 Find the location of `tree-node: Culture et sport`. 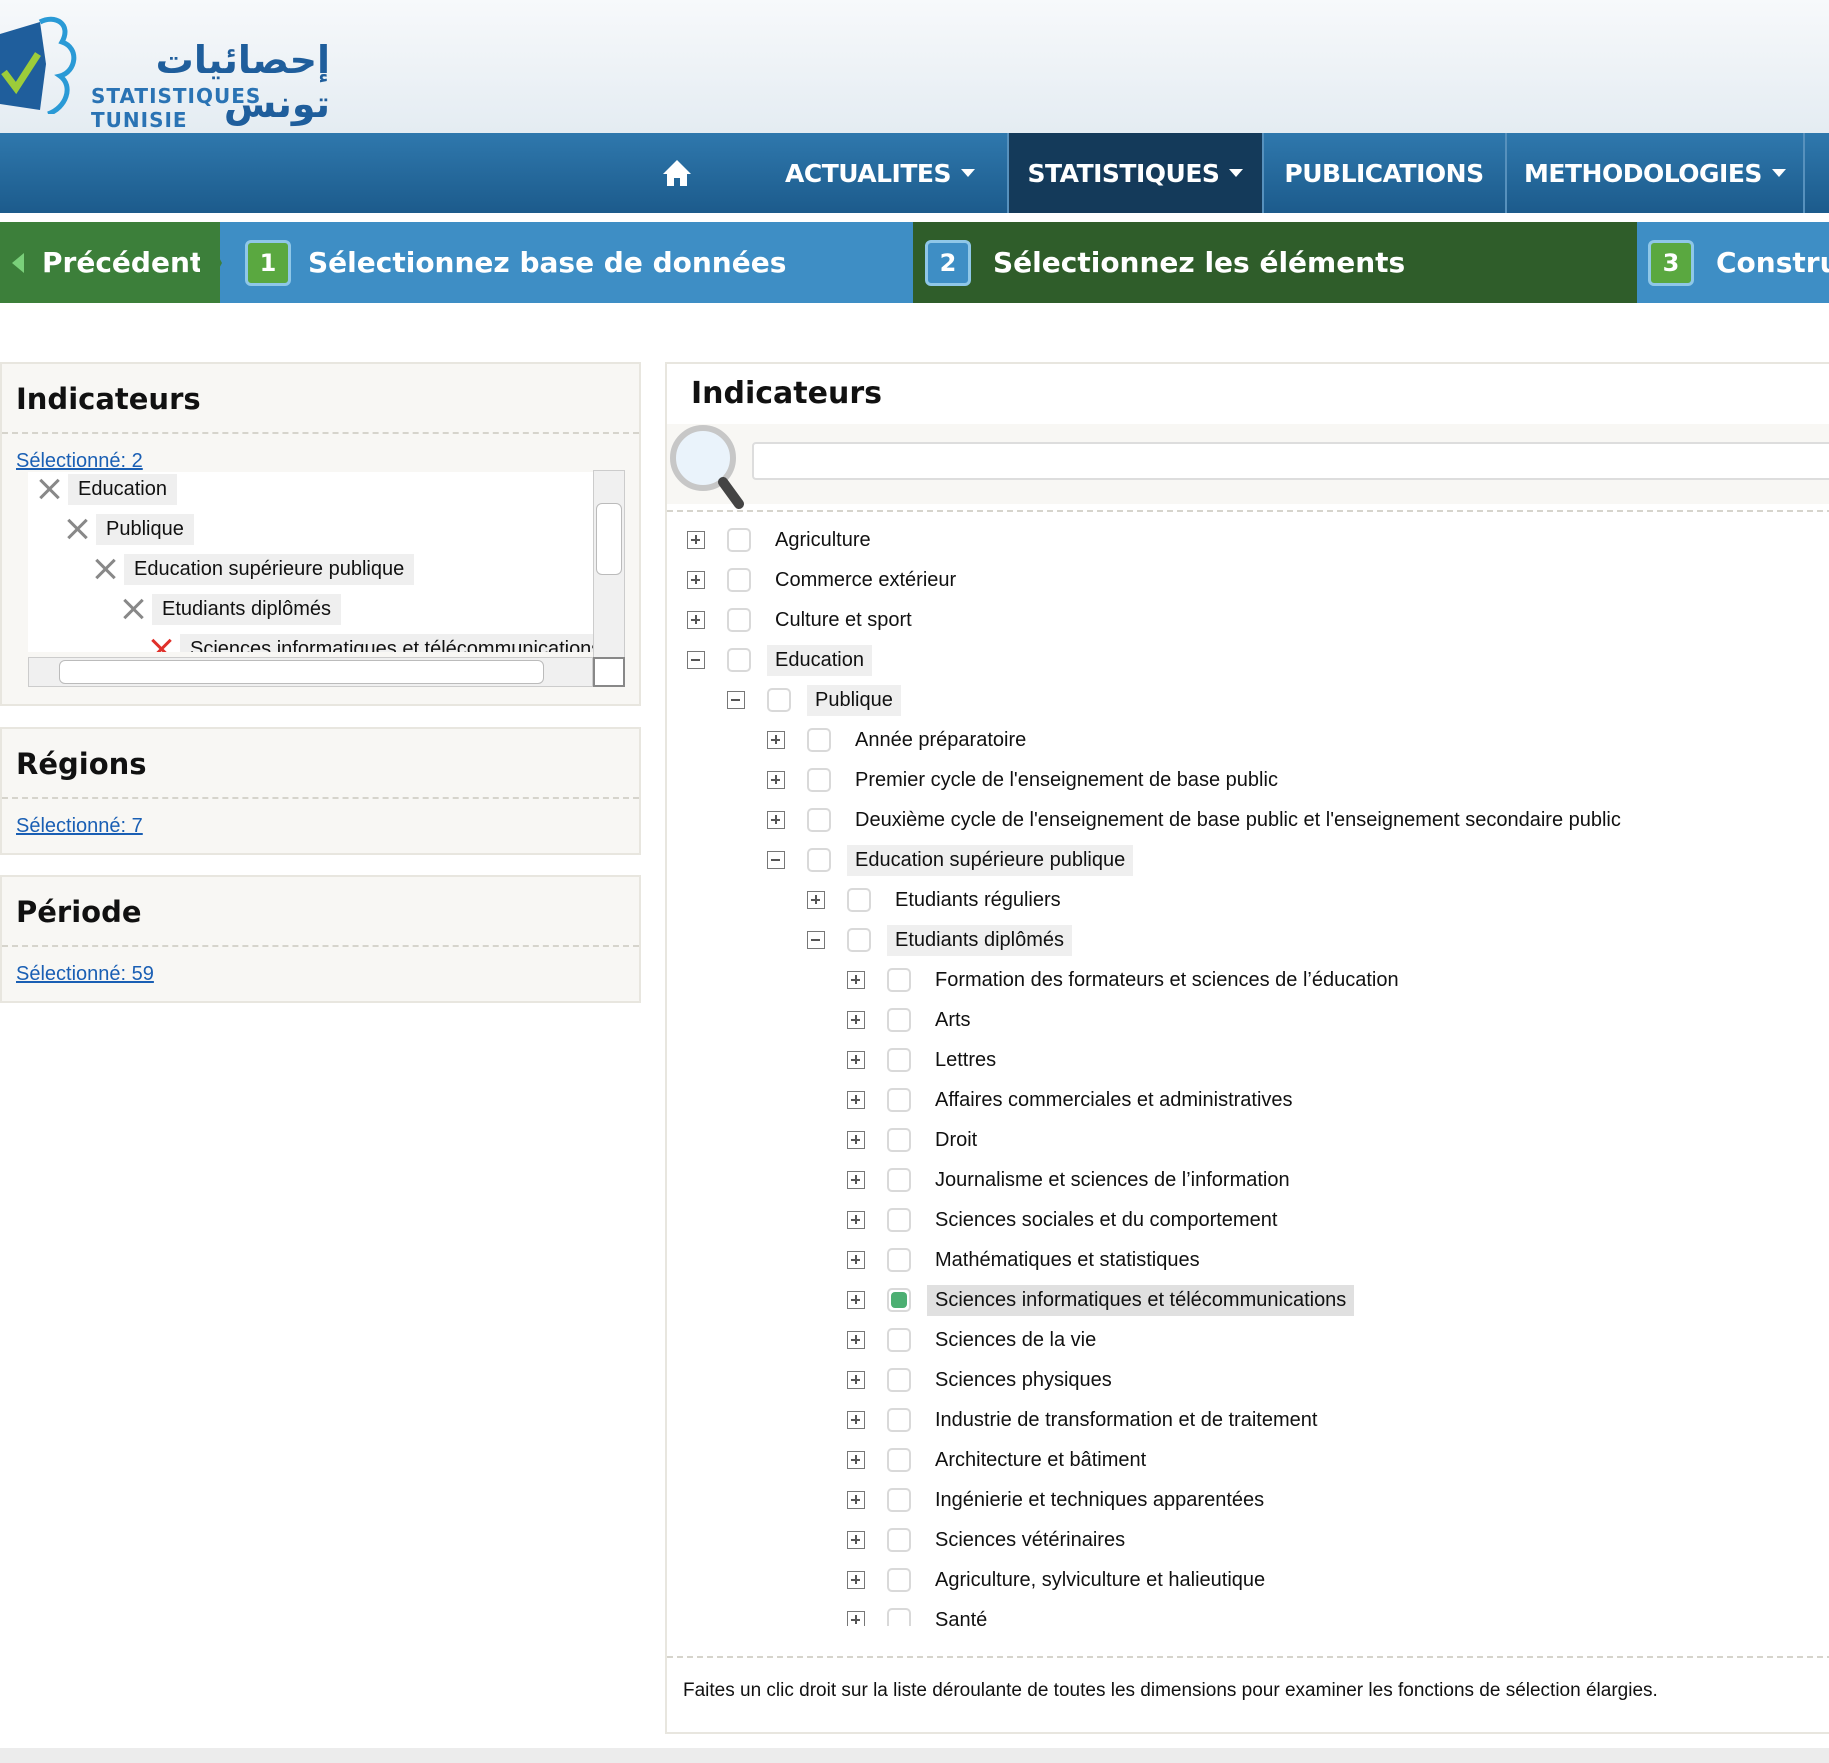

tree-node: Culture et sport is located at coordinates (803, 620).